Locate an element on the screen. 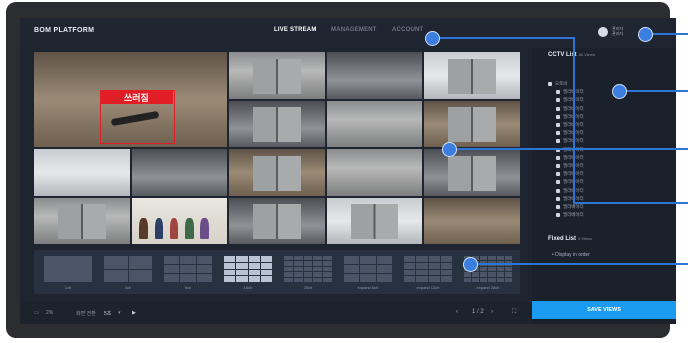  layout-option: 9ch is located at coordinates (188, 273).